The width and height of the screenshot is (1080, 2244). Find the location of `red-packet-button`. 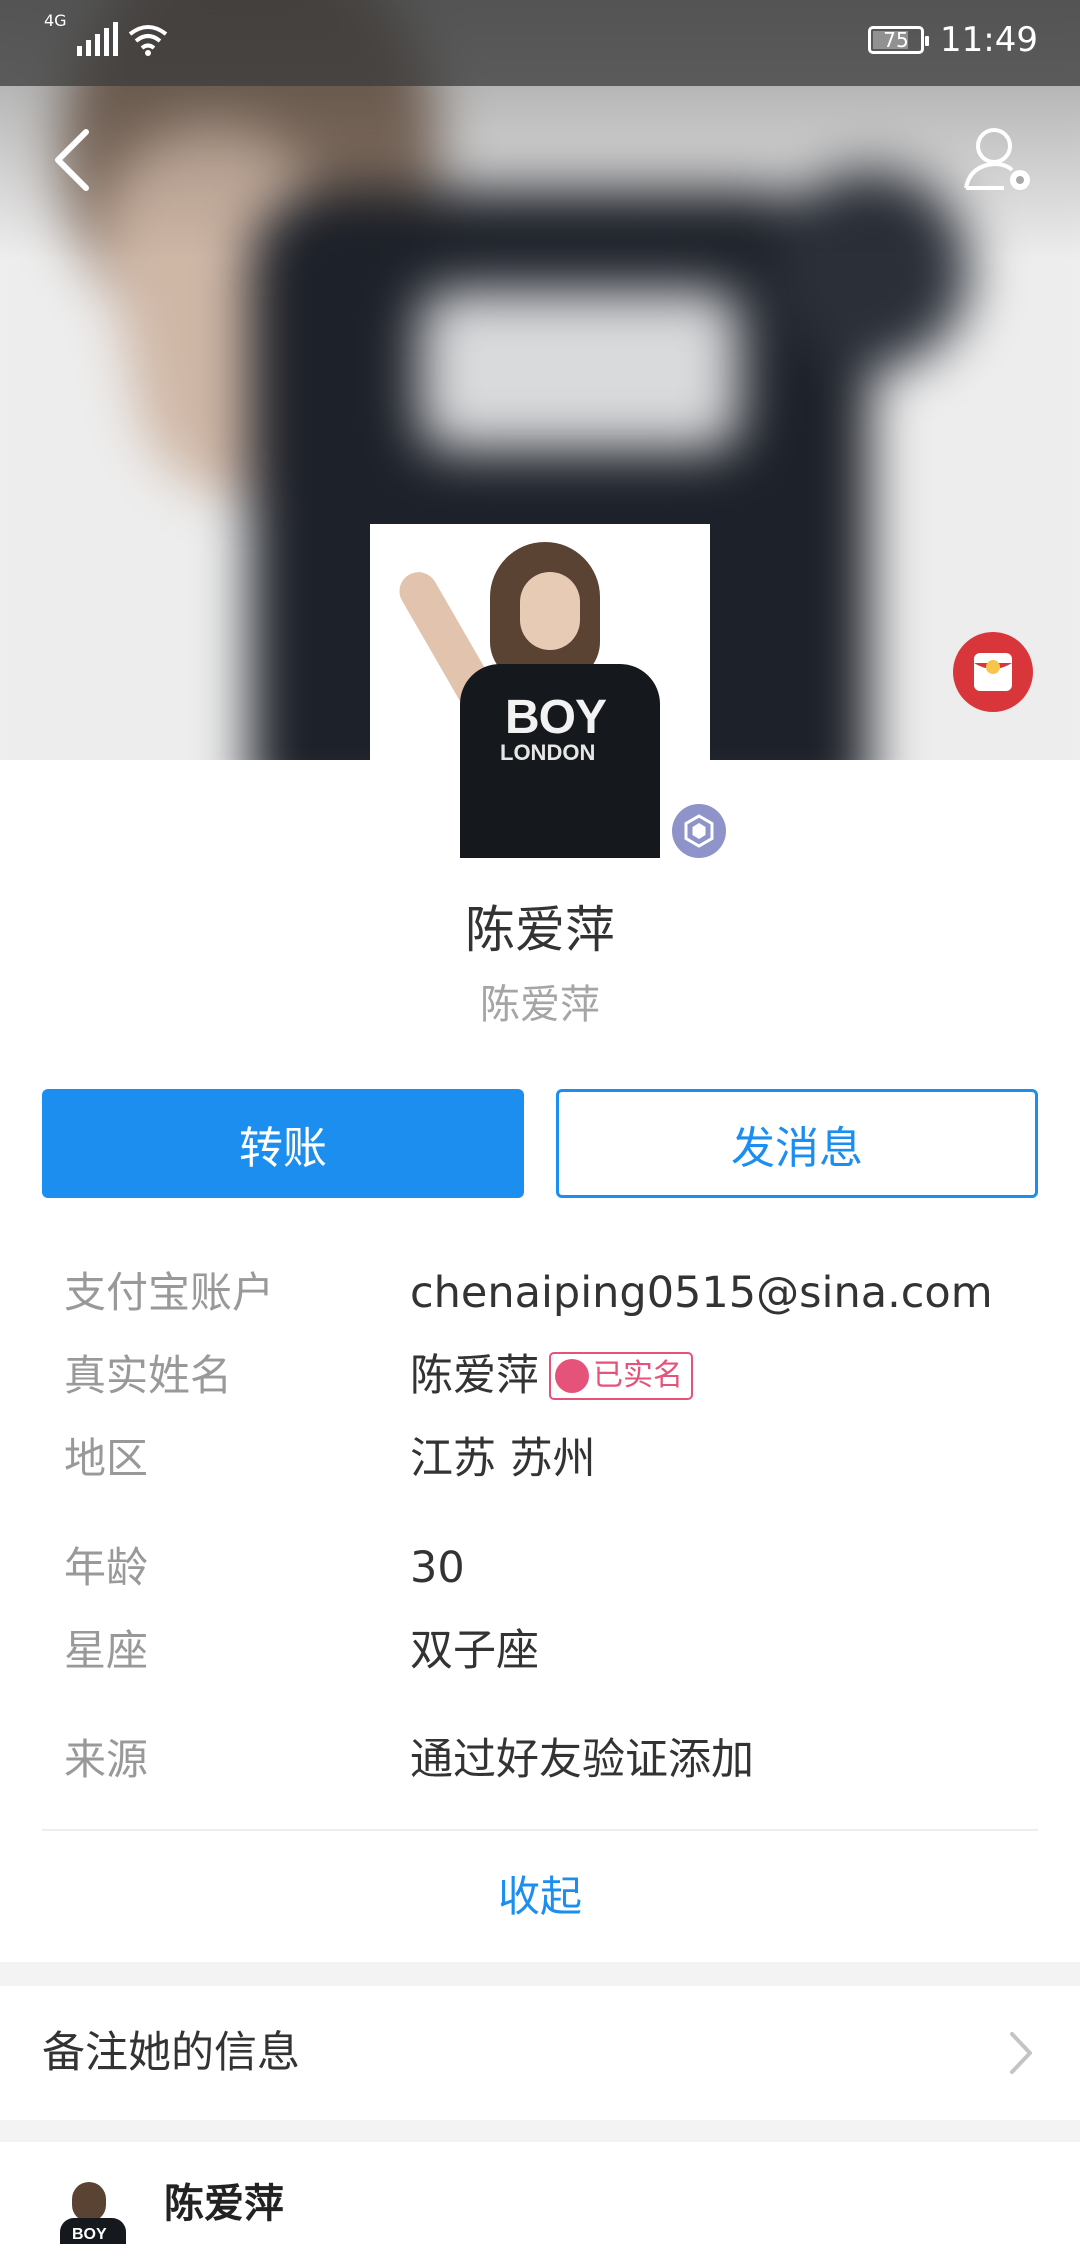

red-packet-button is located at coordinates (993, 672).